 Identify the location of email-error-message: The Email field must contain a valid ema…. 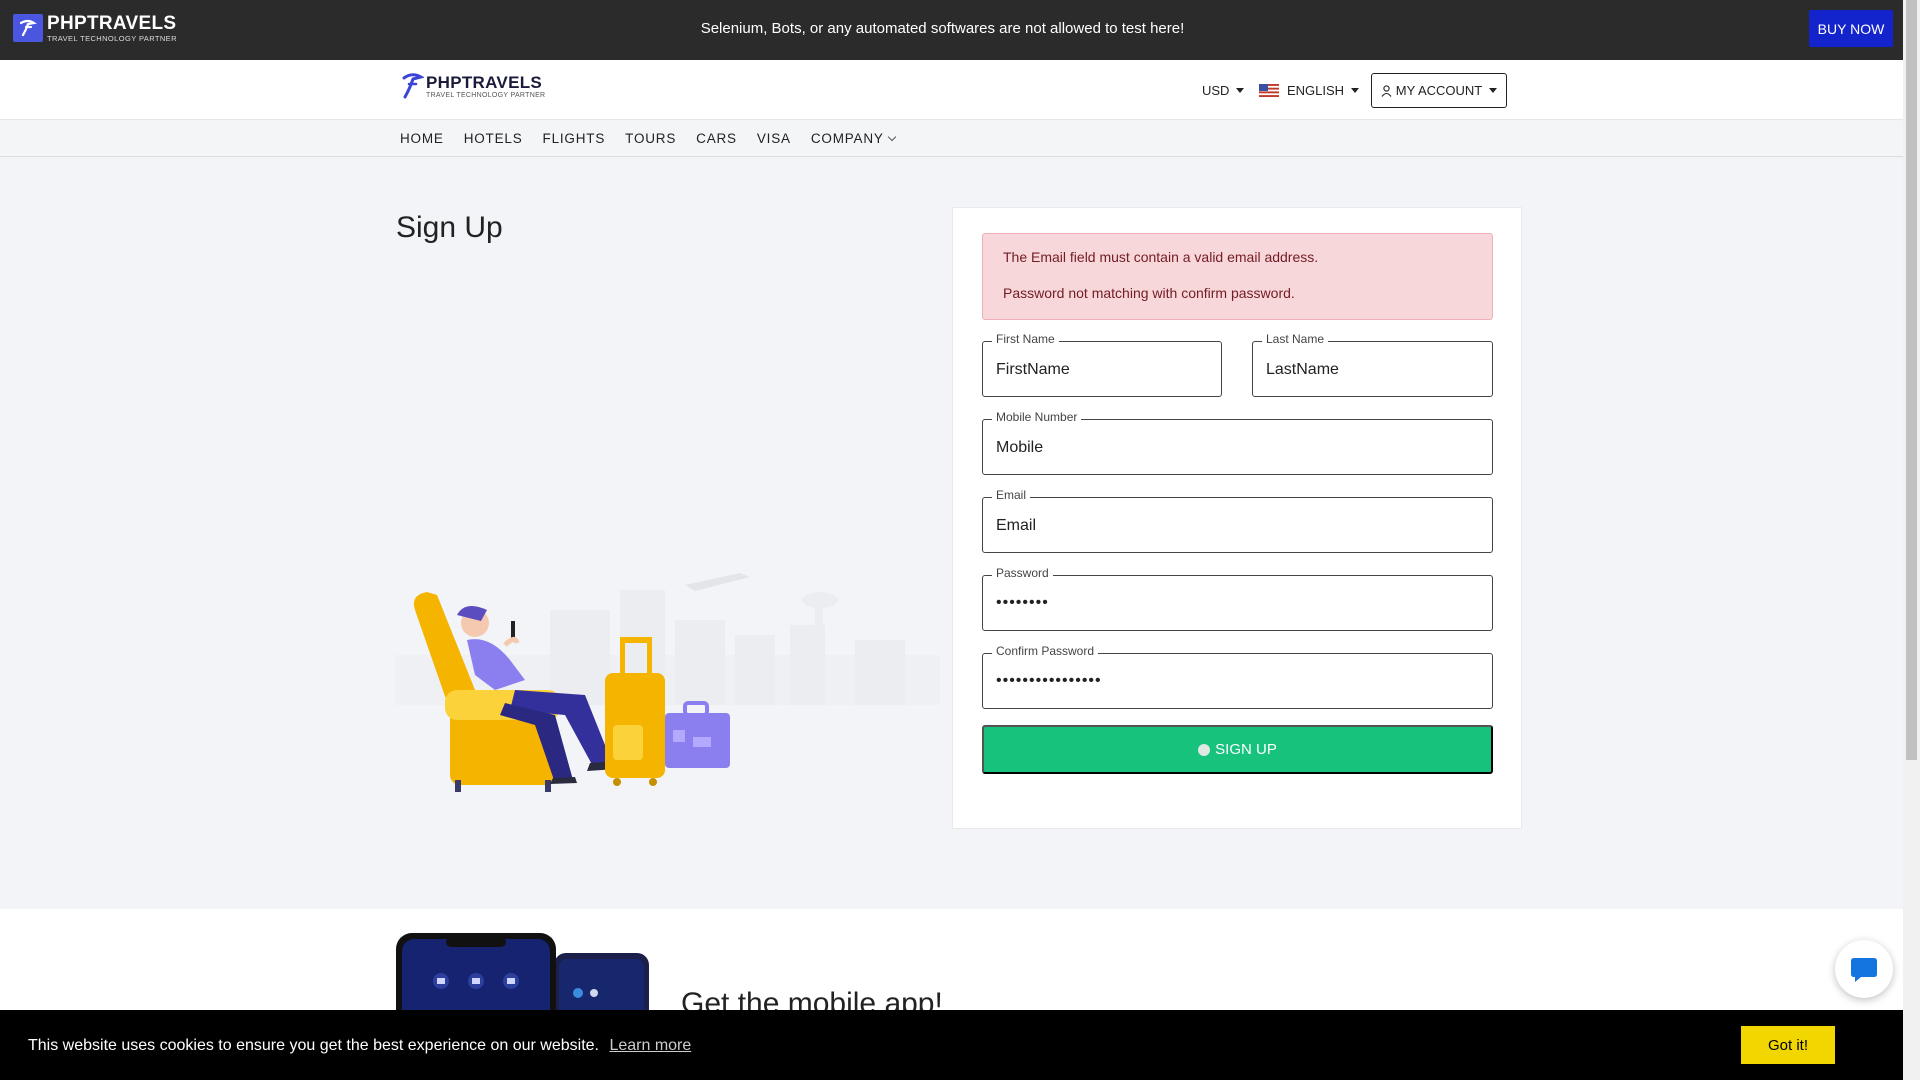
(1161, 257).